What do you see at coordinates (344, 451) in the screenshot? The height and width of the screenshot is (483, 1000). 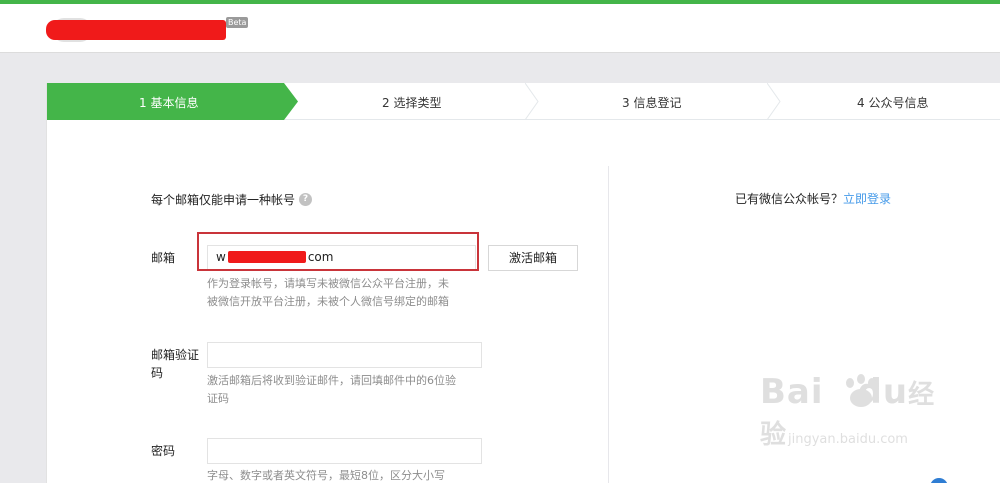 I see `password-field` at bounding box center [344, 451].